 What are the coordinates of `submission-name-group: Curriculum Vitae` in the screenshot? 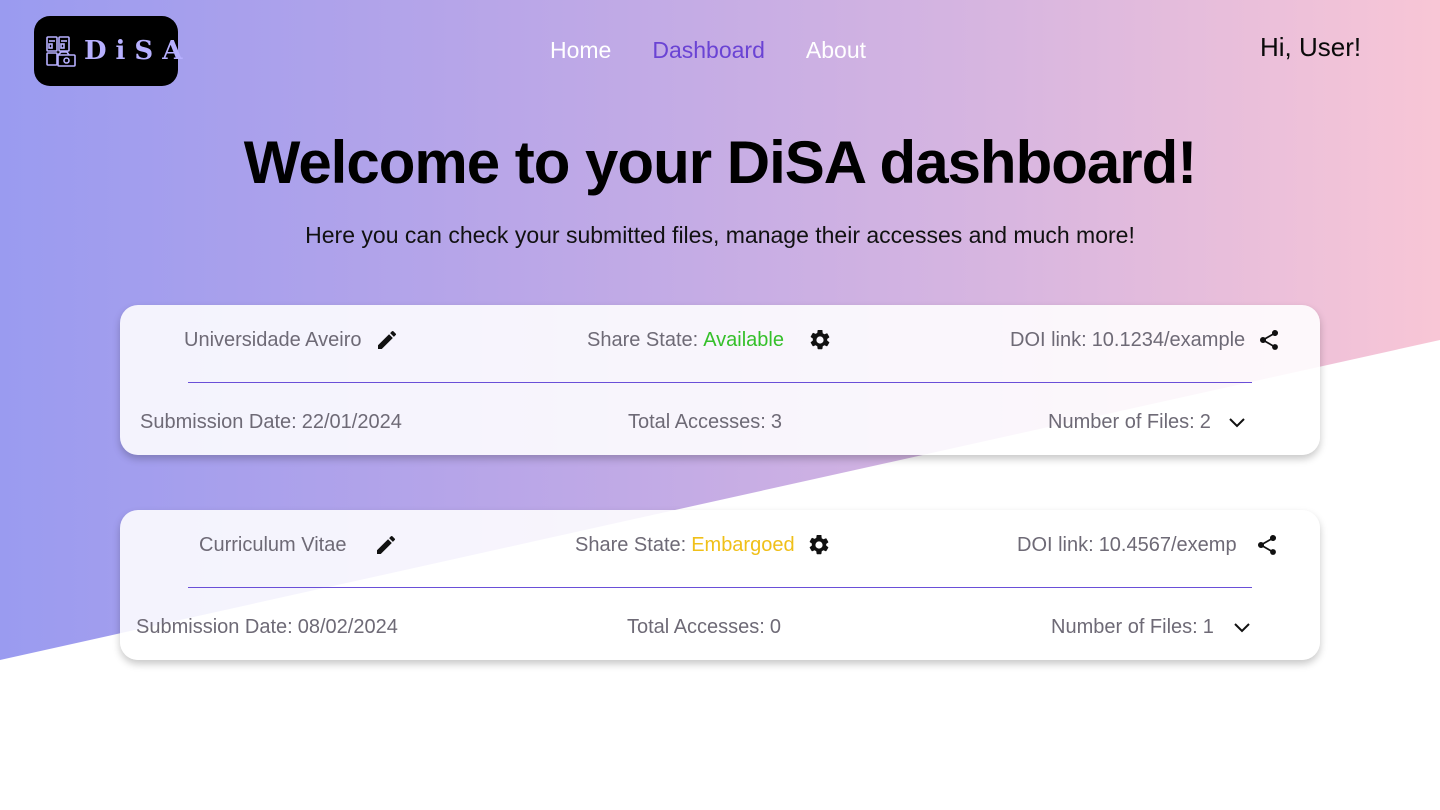 It's located at (298, 545).